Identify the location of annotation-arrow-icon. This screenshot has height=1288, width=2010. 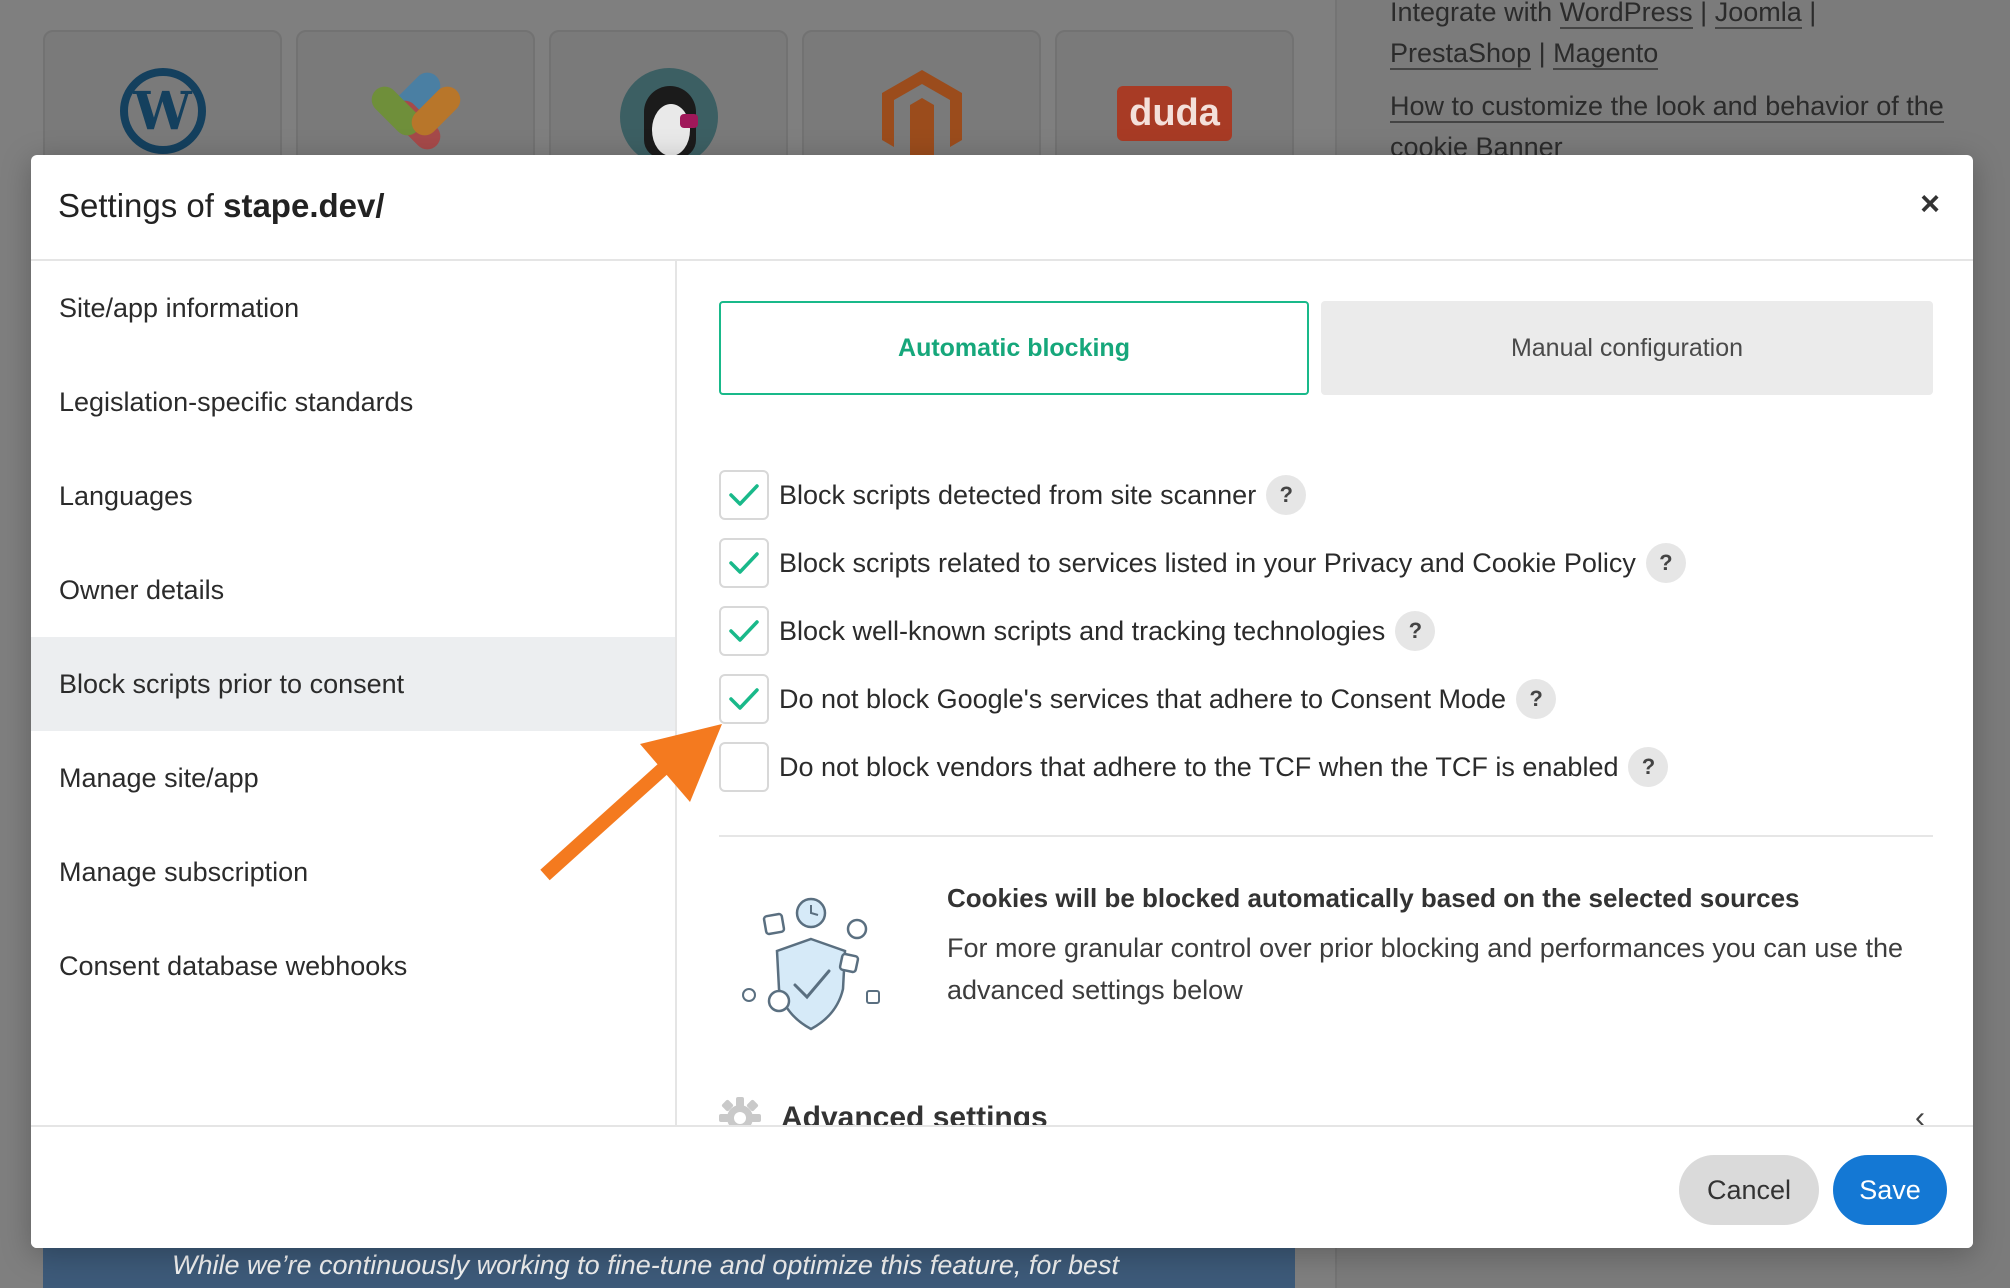
(631, 802).